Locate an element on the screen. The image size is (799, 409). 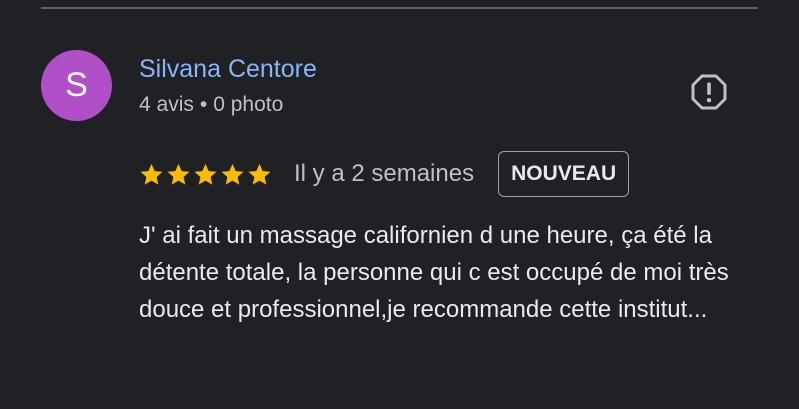
report-flag-icon is located at coordinates (709, 92).